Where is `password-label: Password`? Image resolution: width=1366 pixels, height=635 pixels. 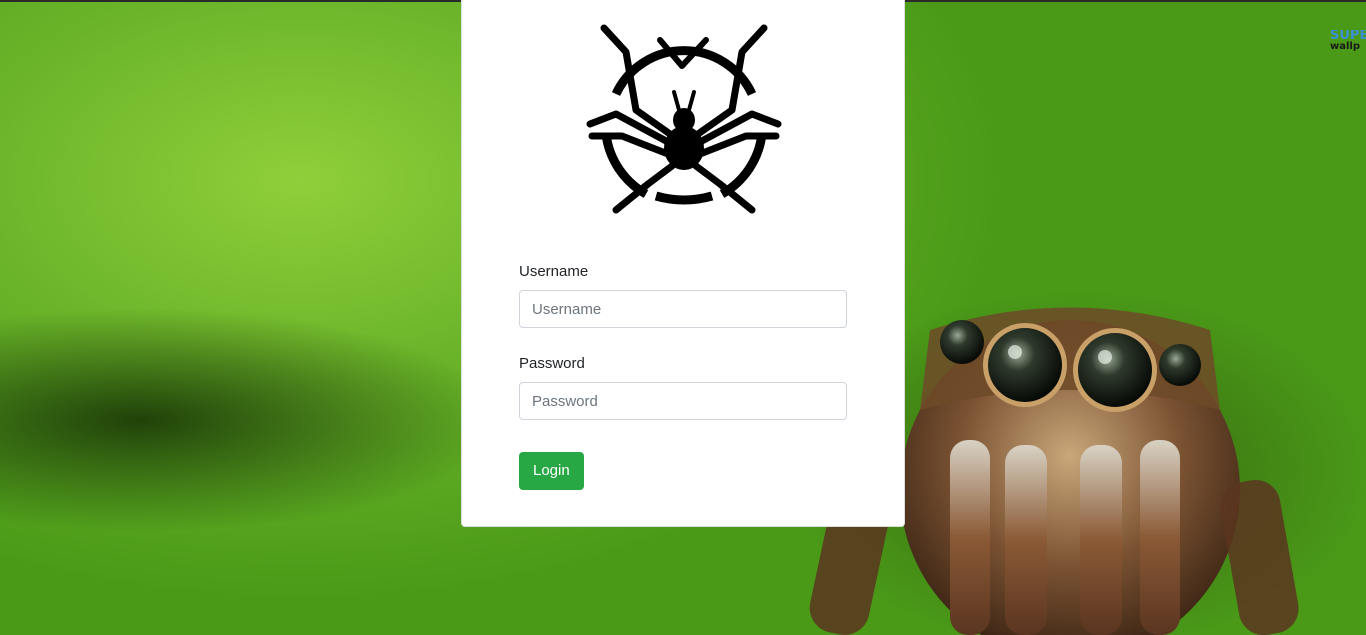 password-label: Password is located at coordinates (552, 363).